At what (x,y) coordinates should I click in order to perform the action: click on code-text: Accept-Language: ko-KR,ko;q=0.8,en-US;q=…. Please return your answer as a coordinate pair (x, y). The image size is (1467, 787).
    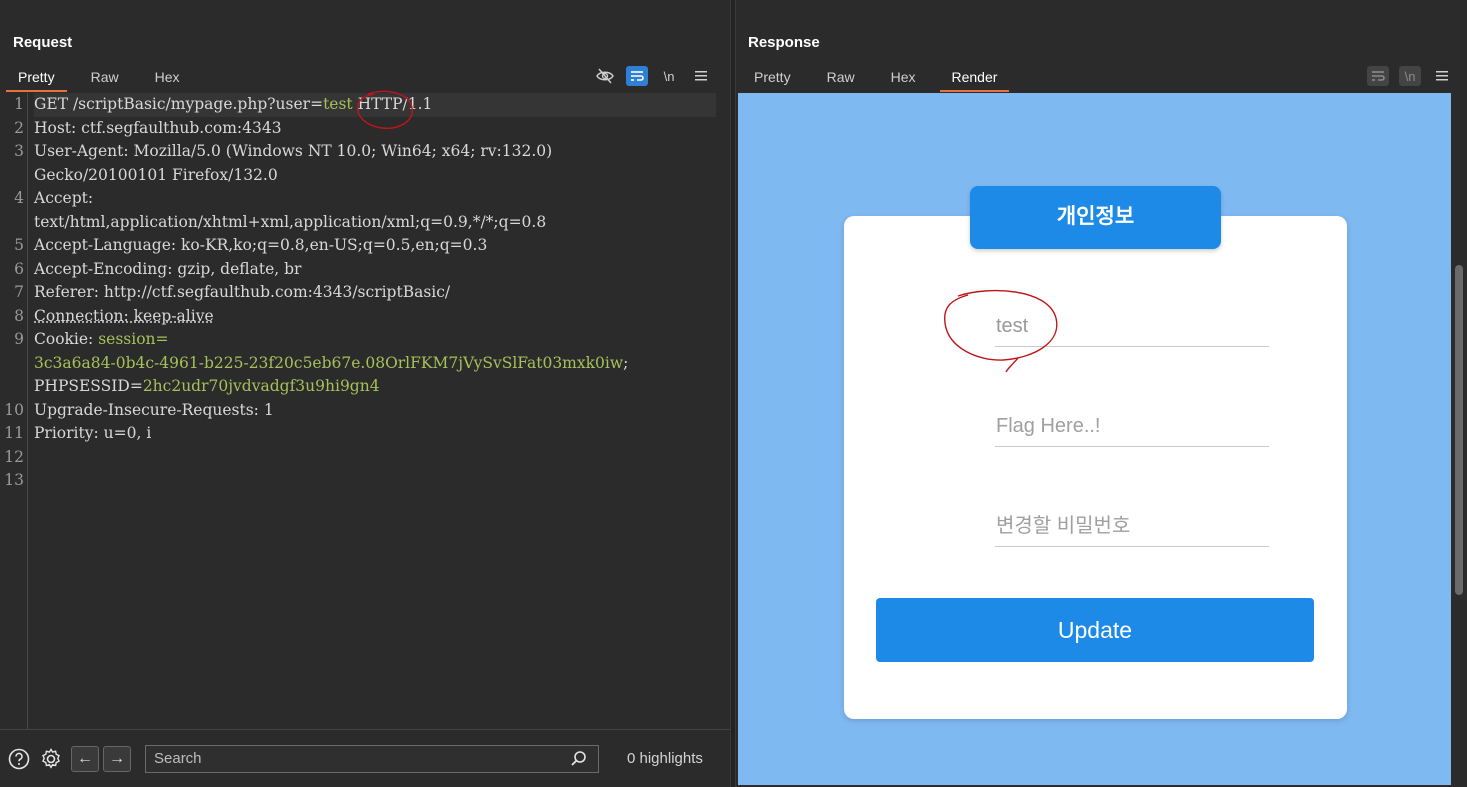
    Looking at the image, I should click on (261, 245).